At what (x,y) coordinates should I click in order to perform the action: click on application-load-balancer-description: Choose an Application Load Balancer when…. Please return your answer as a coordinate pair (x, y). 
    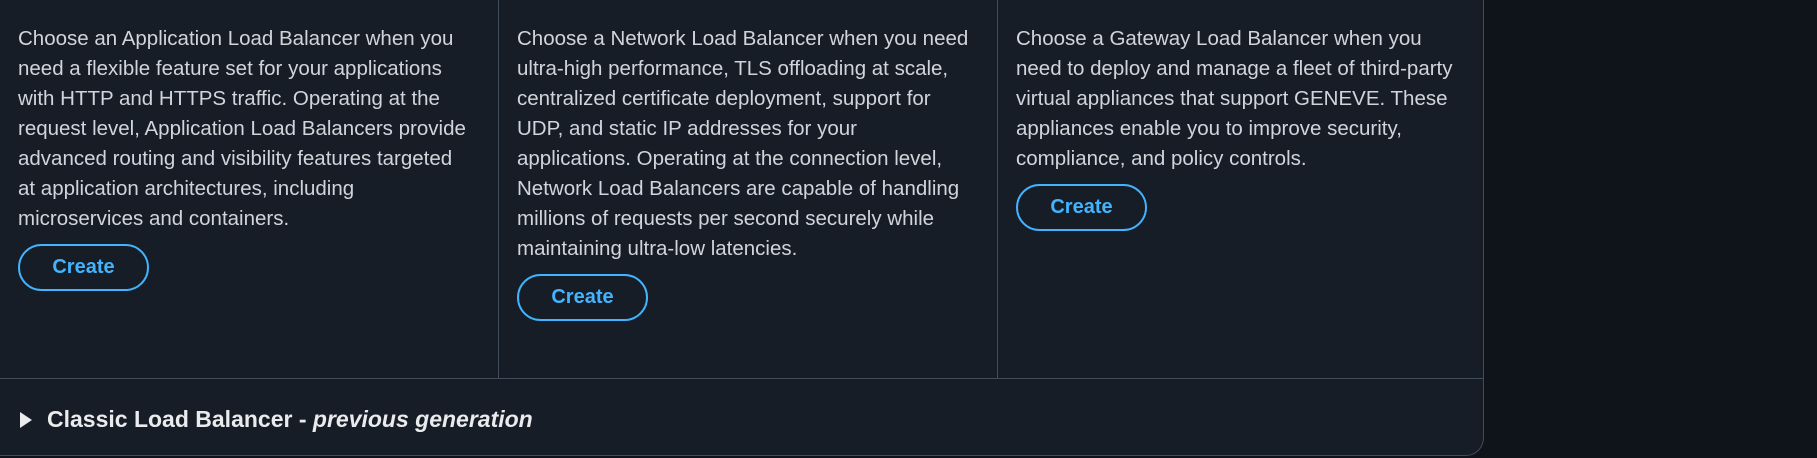
    Looking at the image, I should click on (242, 128).